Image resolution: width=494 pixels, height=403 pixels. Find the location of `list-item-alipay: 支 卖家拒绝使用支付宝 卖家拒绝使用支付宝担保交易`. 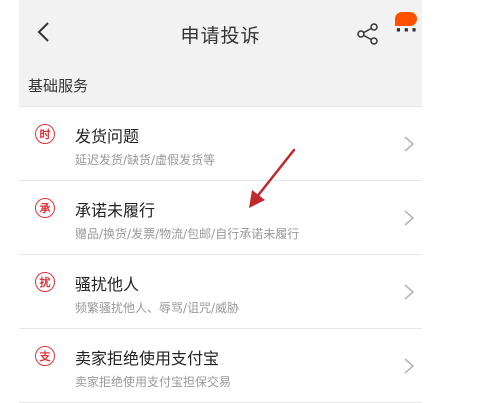

list-item-alipay: 支 卖家拒绝使用支付宝 卖家拒绝使用支付宝担保交易 is located at coordinates (220, 366).